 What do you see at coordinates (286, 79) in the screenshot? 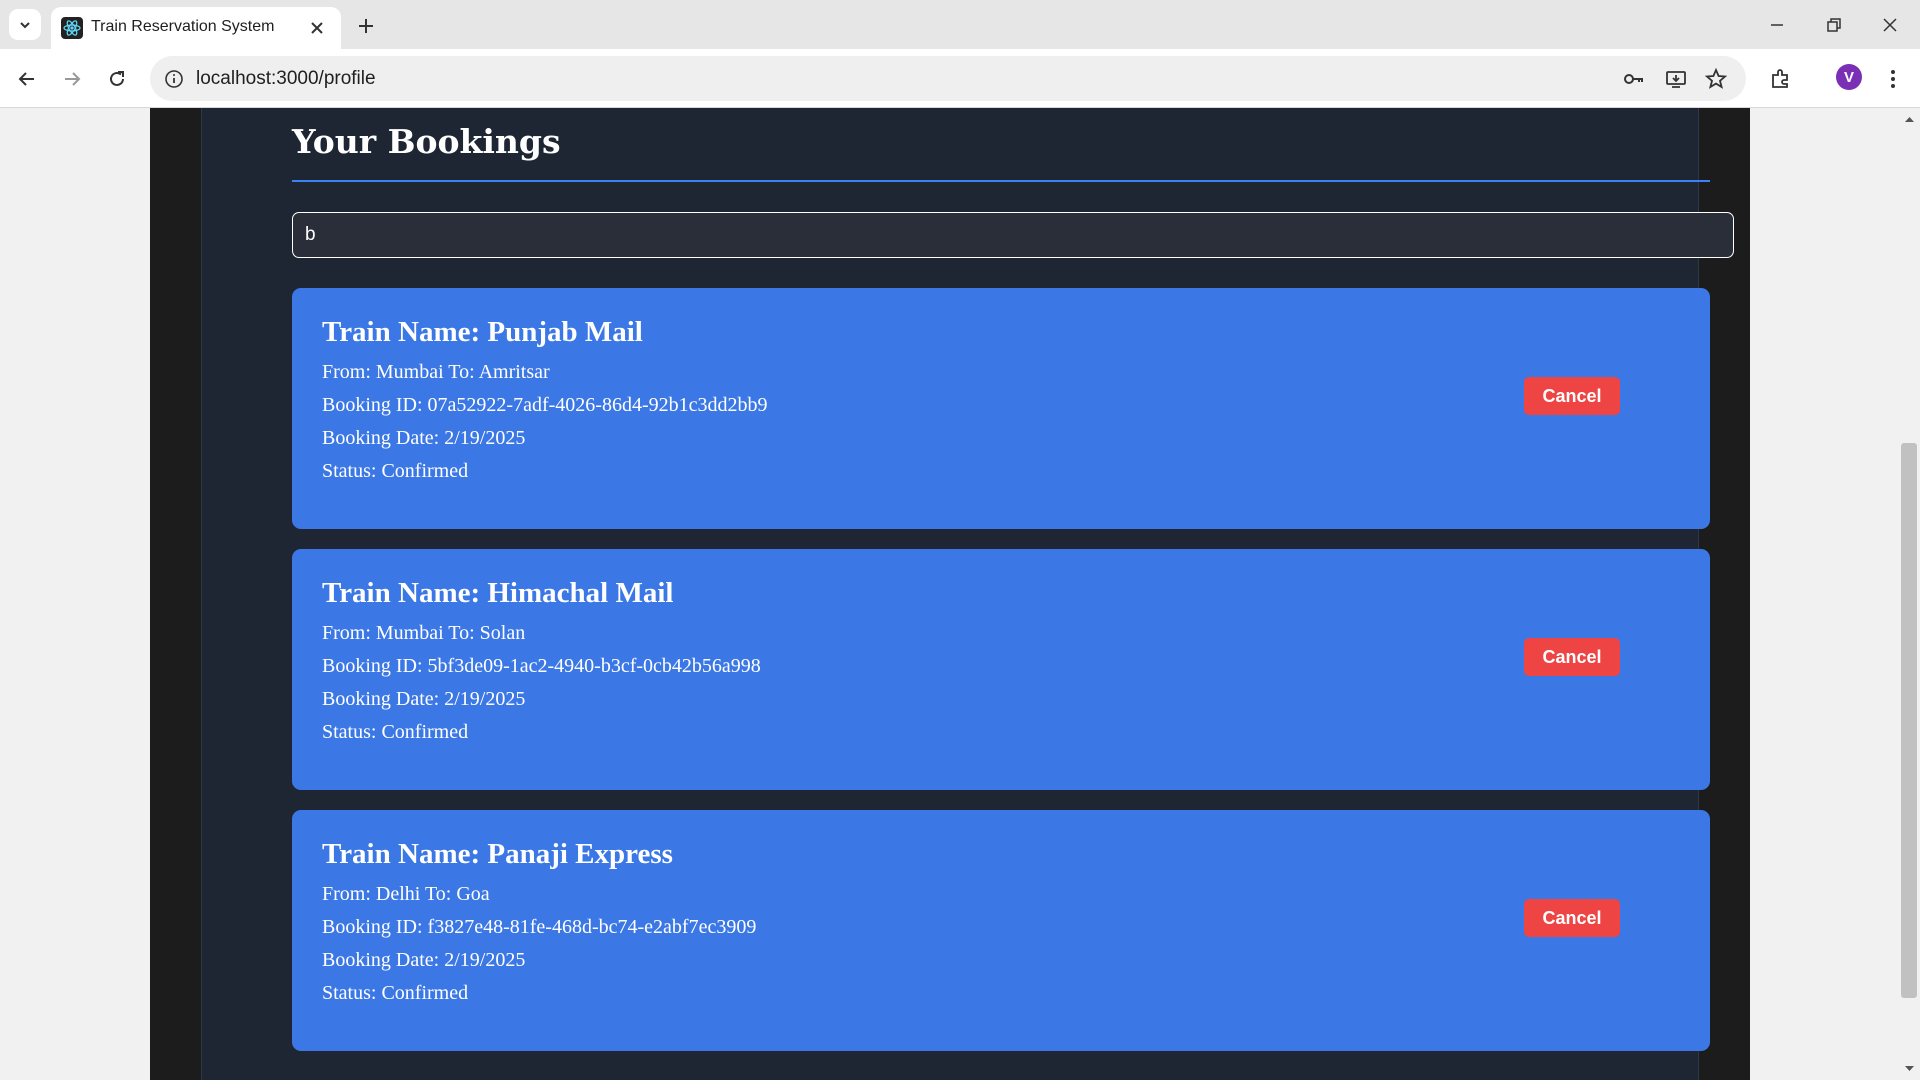
I see `url-text: localhost:3000/profile` at bounding box center [286, 79].